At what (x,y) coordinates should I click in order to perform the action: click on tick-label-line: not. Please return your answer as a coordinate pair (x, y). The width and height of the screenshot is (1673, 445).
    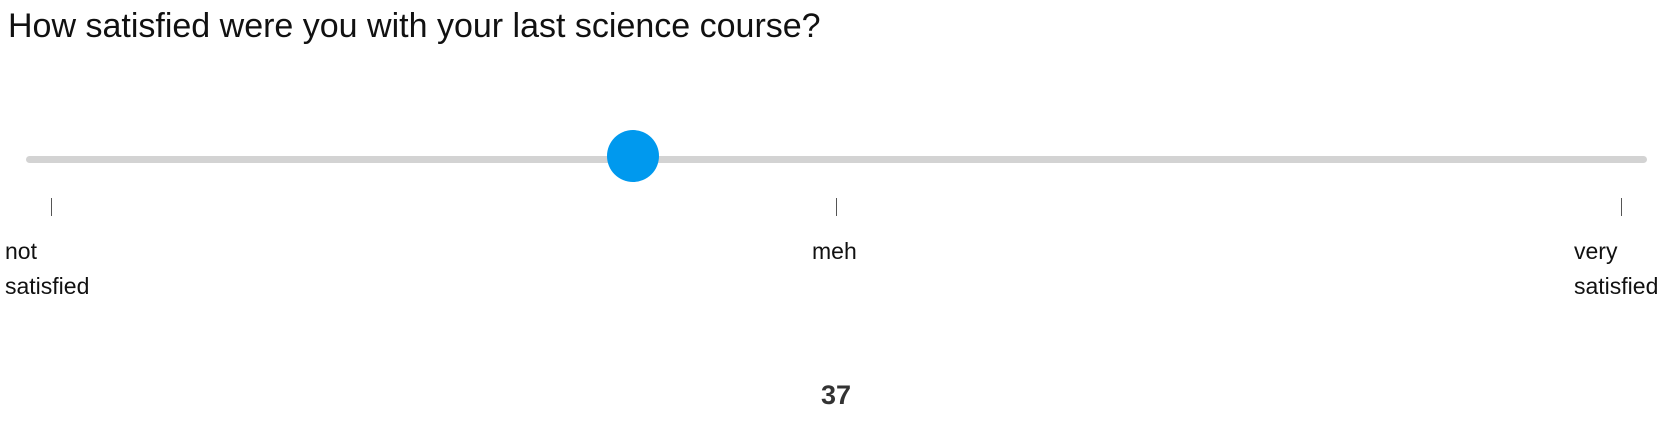
    Looking at the image, I should click on (21, 251).